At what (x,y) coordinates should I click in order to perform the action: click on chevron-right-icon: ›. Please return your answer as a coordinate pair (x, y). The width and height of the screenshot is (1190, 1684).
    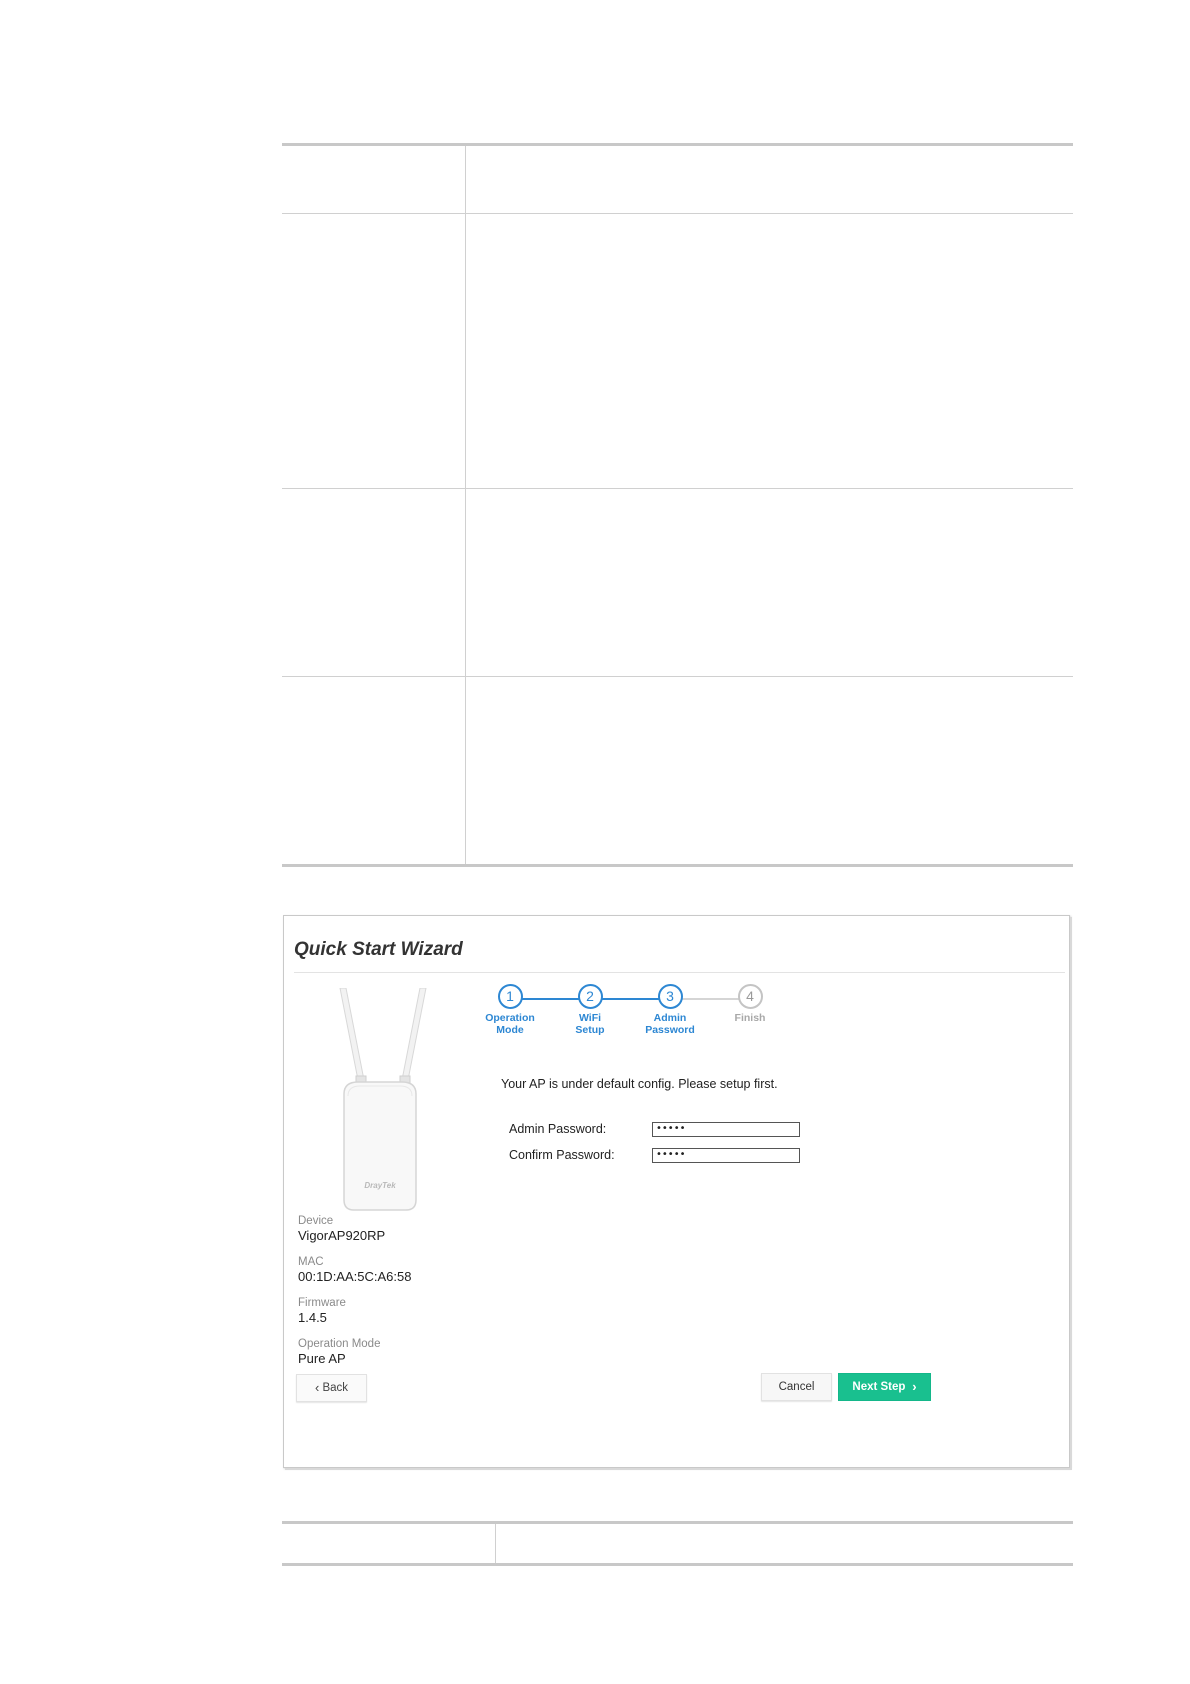
    Looking at the image, I should click on (912, 1386).